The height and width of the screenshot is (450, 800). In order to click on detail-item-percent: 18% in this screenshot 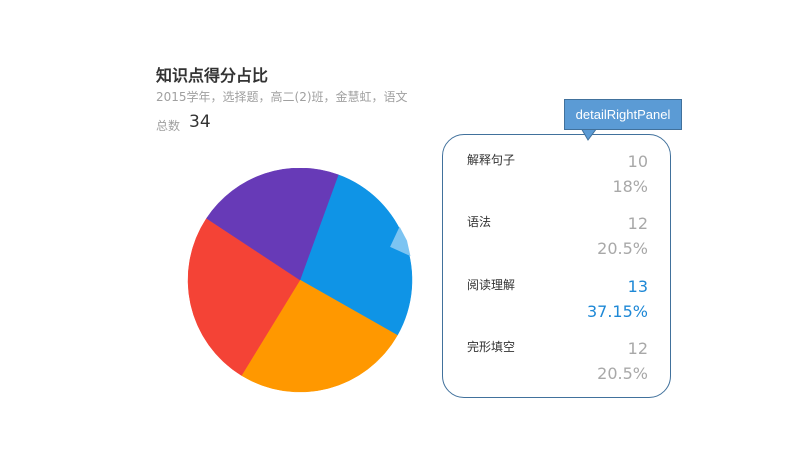, I will do `click(630, 186)`.